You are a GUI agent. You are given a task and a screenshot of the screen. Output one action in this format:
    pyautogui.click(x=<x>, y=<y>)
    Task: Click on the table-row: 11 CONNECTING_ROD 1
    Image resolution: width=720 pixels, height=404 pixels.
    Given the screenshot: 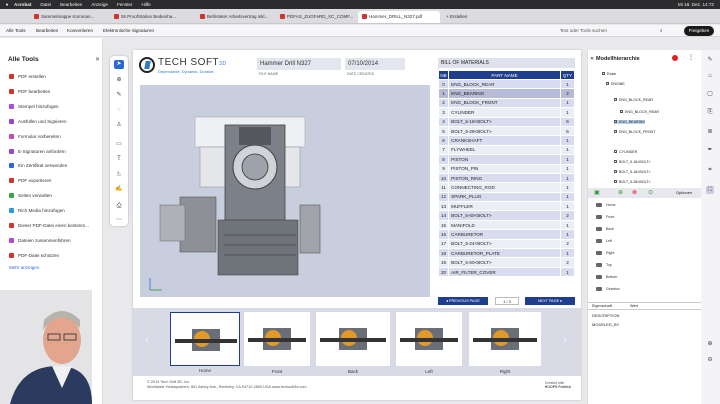 What is the action you would take?
    pyautogui.click(x=506, y=187)
    